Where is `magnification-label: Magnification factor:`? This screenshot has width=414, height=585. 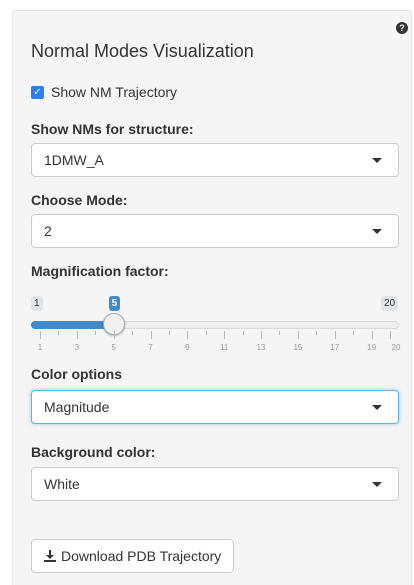
magnification-label: Magnification factor: is located at coordinates (100, 271).